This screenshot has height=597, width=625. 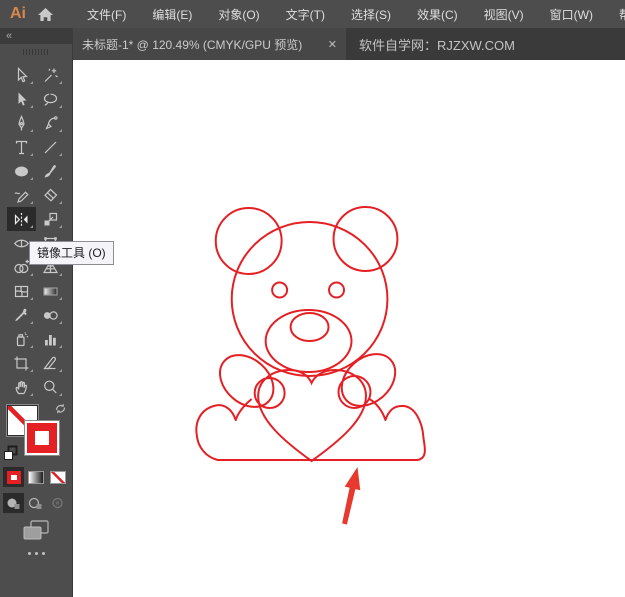 I want to click on toolbar-header: «, so click(x=36, y=44).